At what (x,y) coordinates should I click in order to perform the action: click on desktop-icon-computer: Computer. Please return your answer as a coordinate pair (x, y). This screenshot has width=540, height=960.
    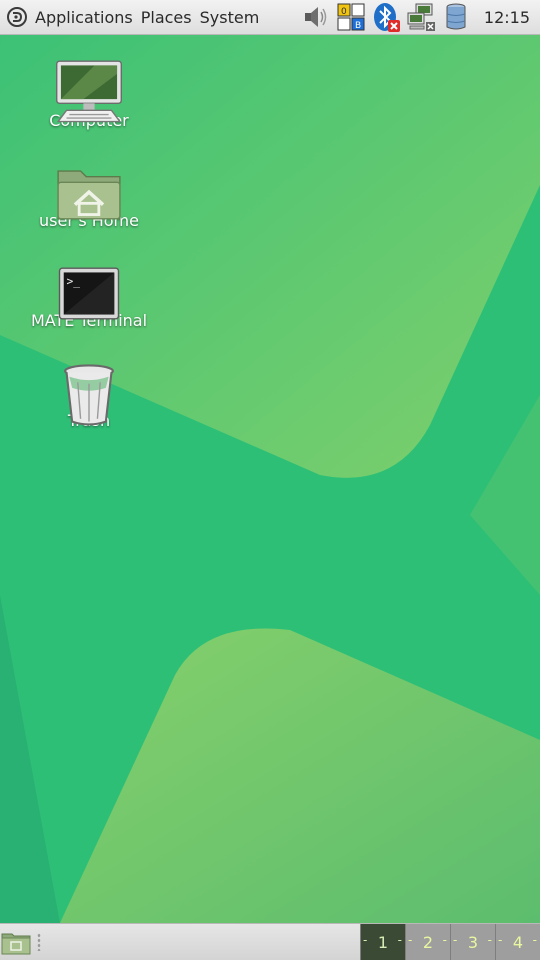
    Looking at the image, I should click on (89, 93).